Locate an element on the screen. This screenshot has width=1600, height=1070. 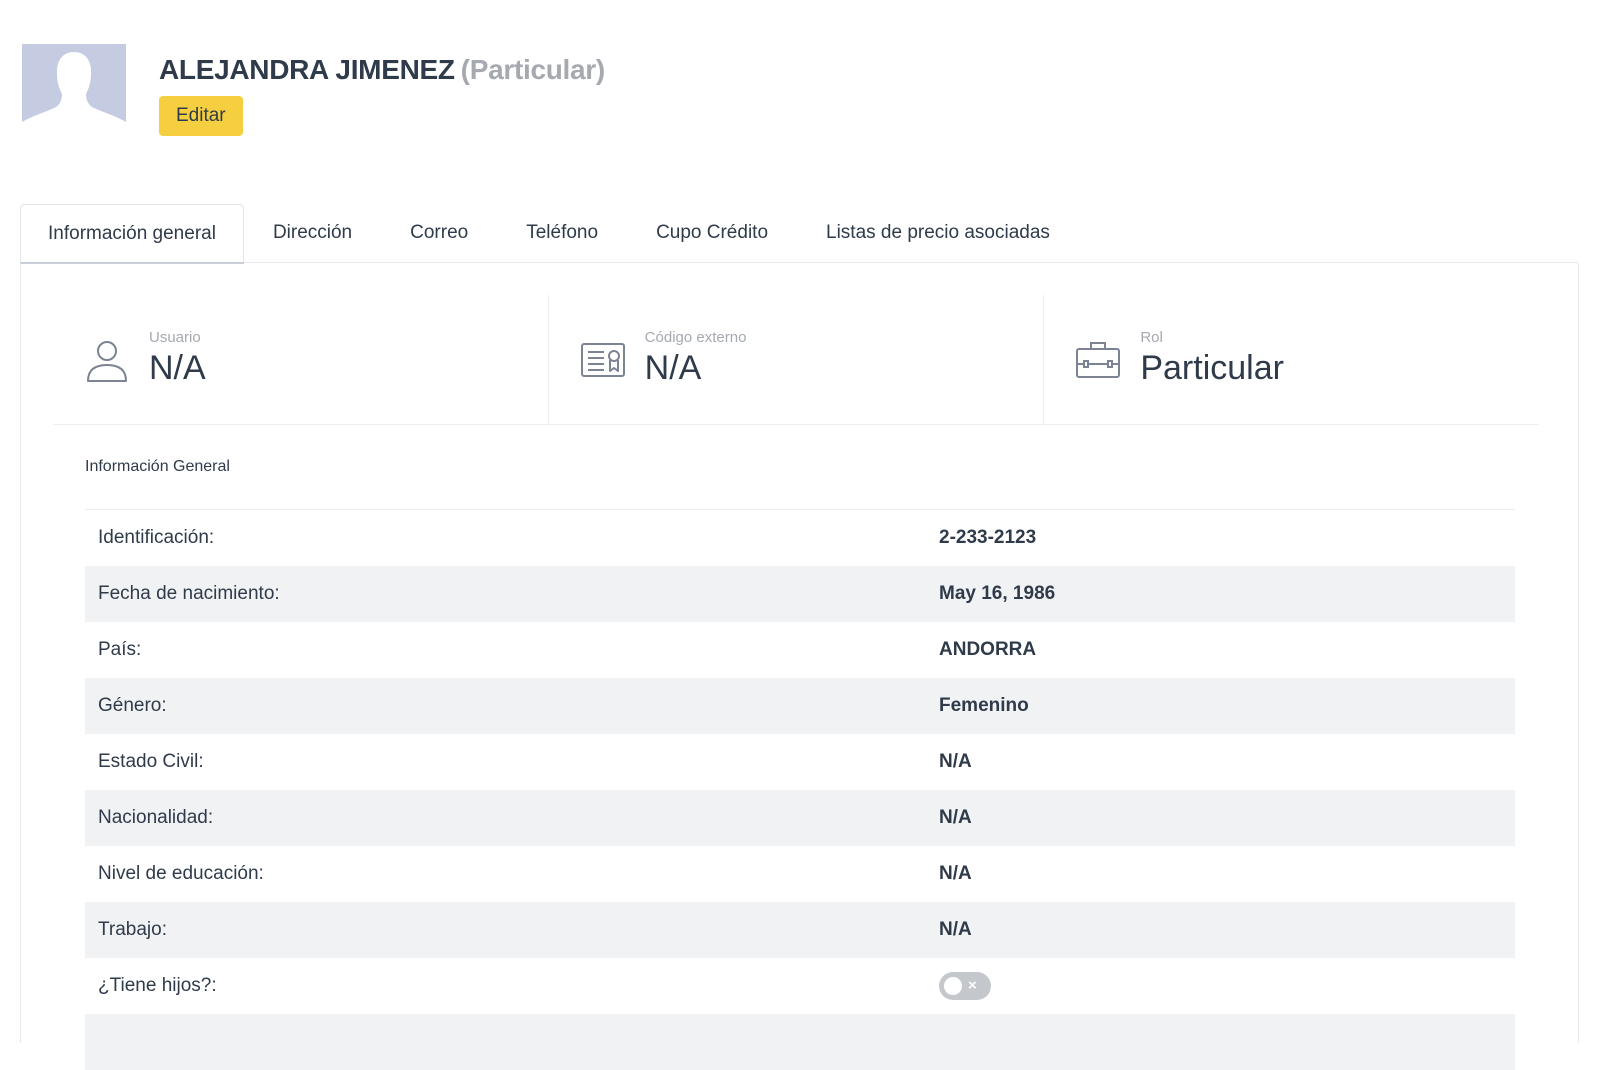
row-label: País: is located at coordinates (120, 649).